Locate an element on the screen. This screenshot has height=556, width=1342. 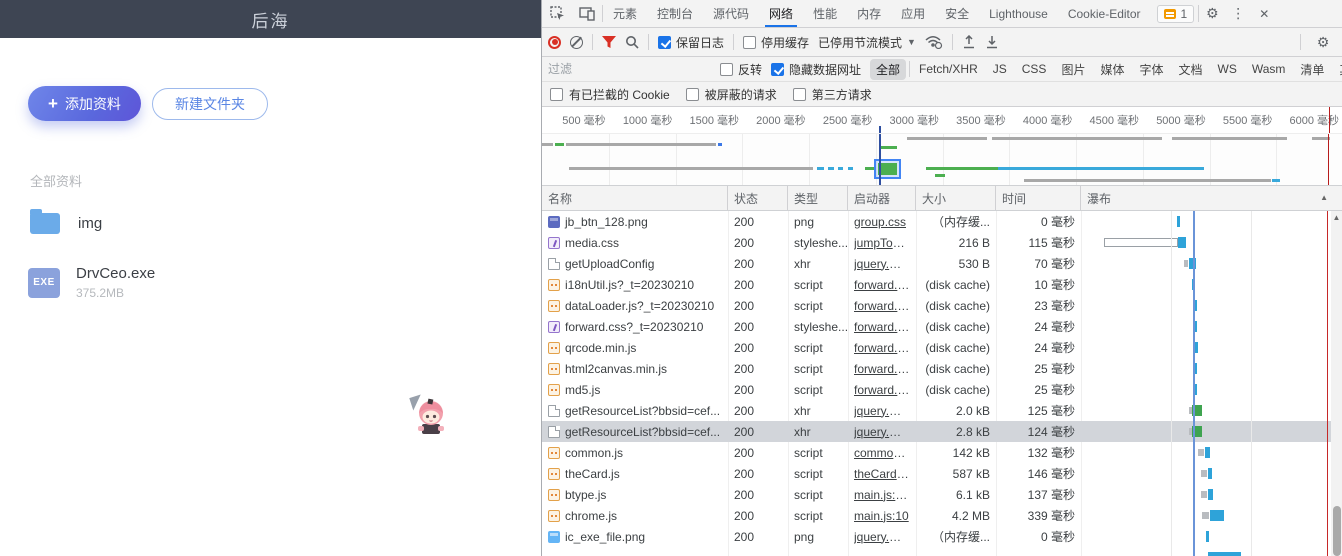
clear-icon is located at coordinates (576, 42).